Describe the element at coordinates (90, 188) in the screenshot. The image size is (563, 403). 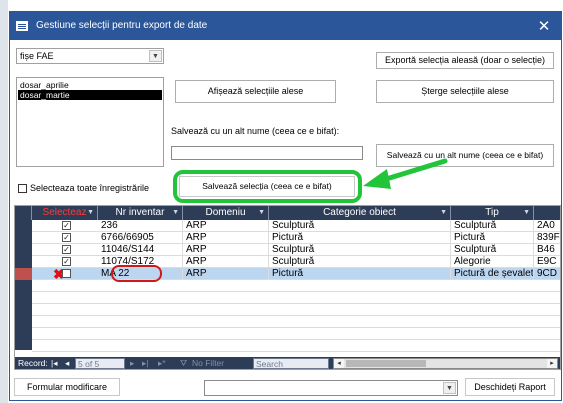
I see `select-all-label: Selecteaza toate înregistrările` at that location.